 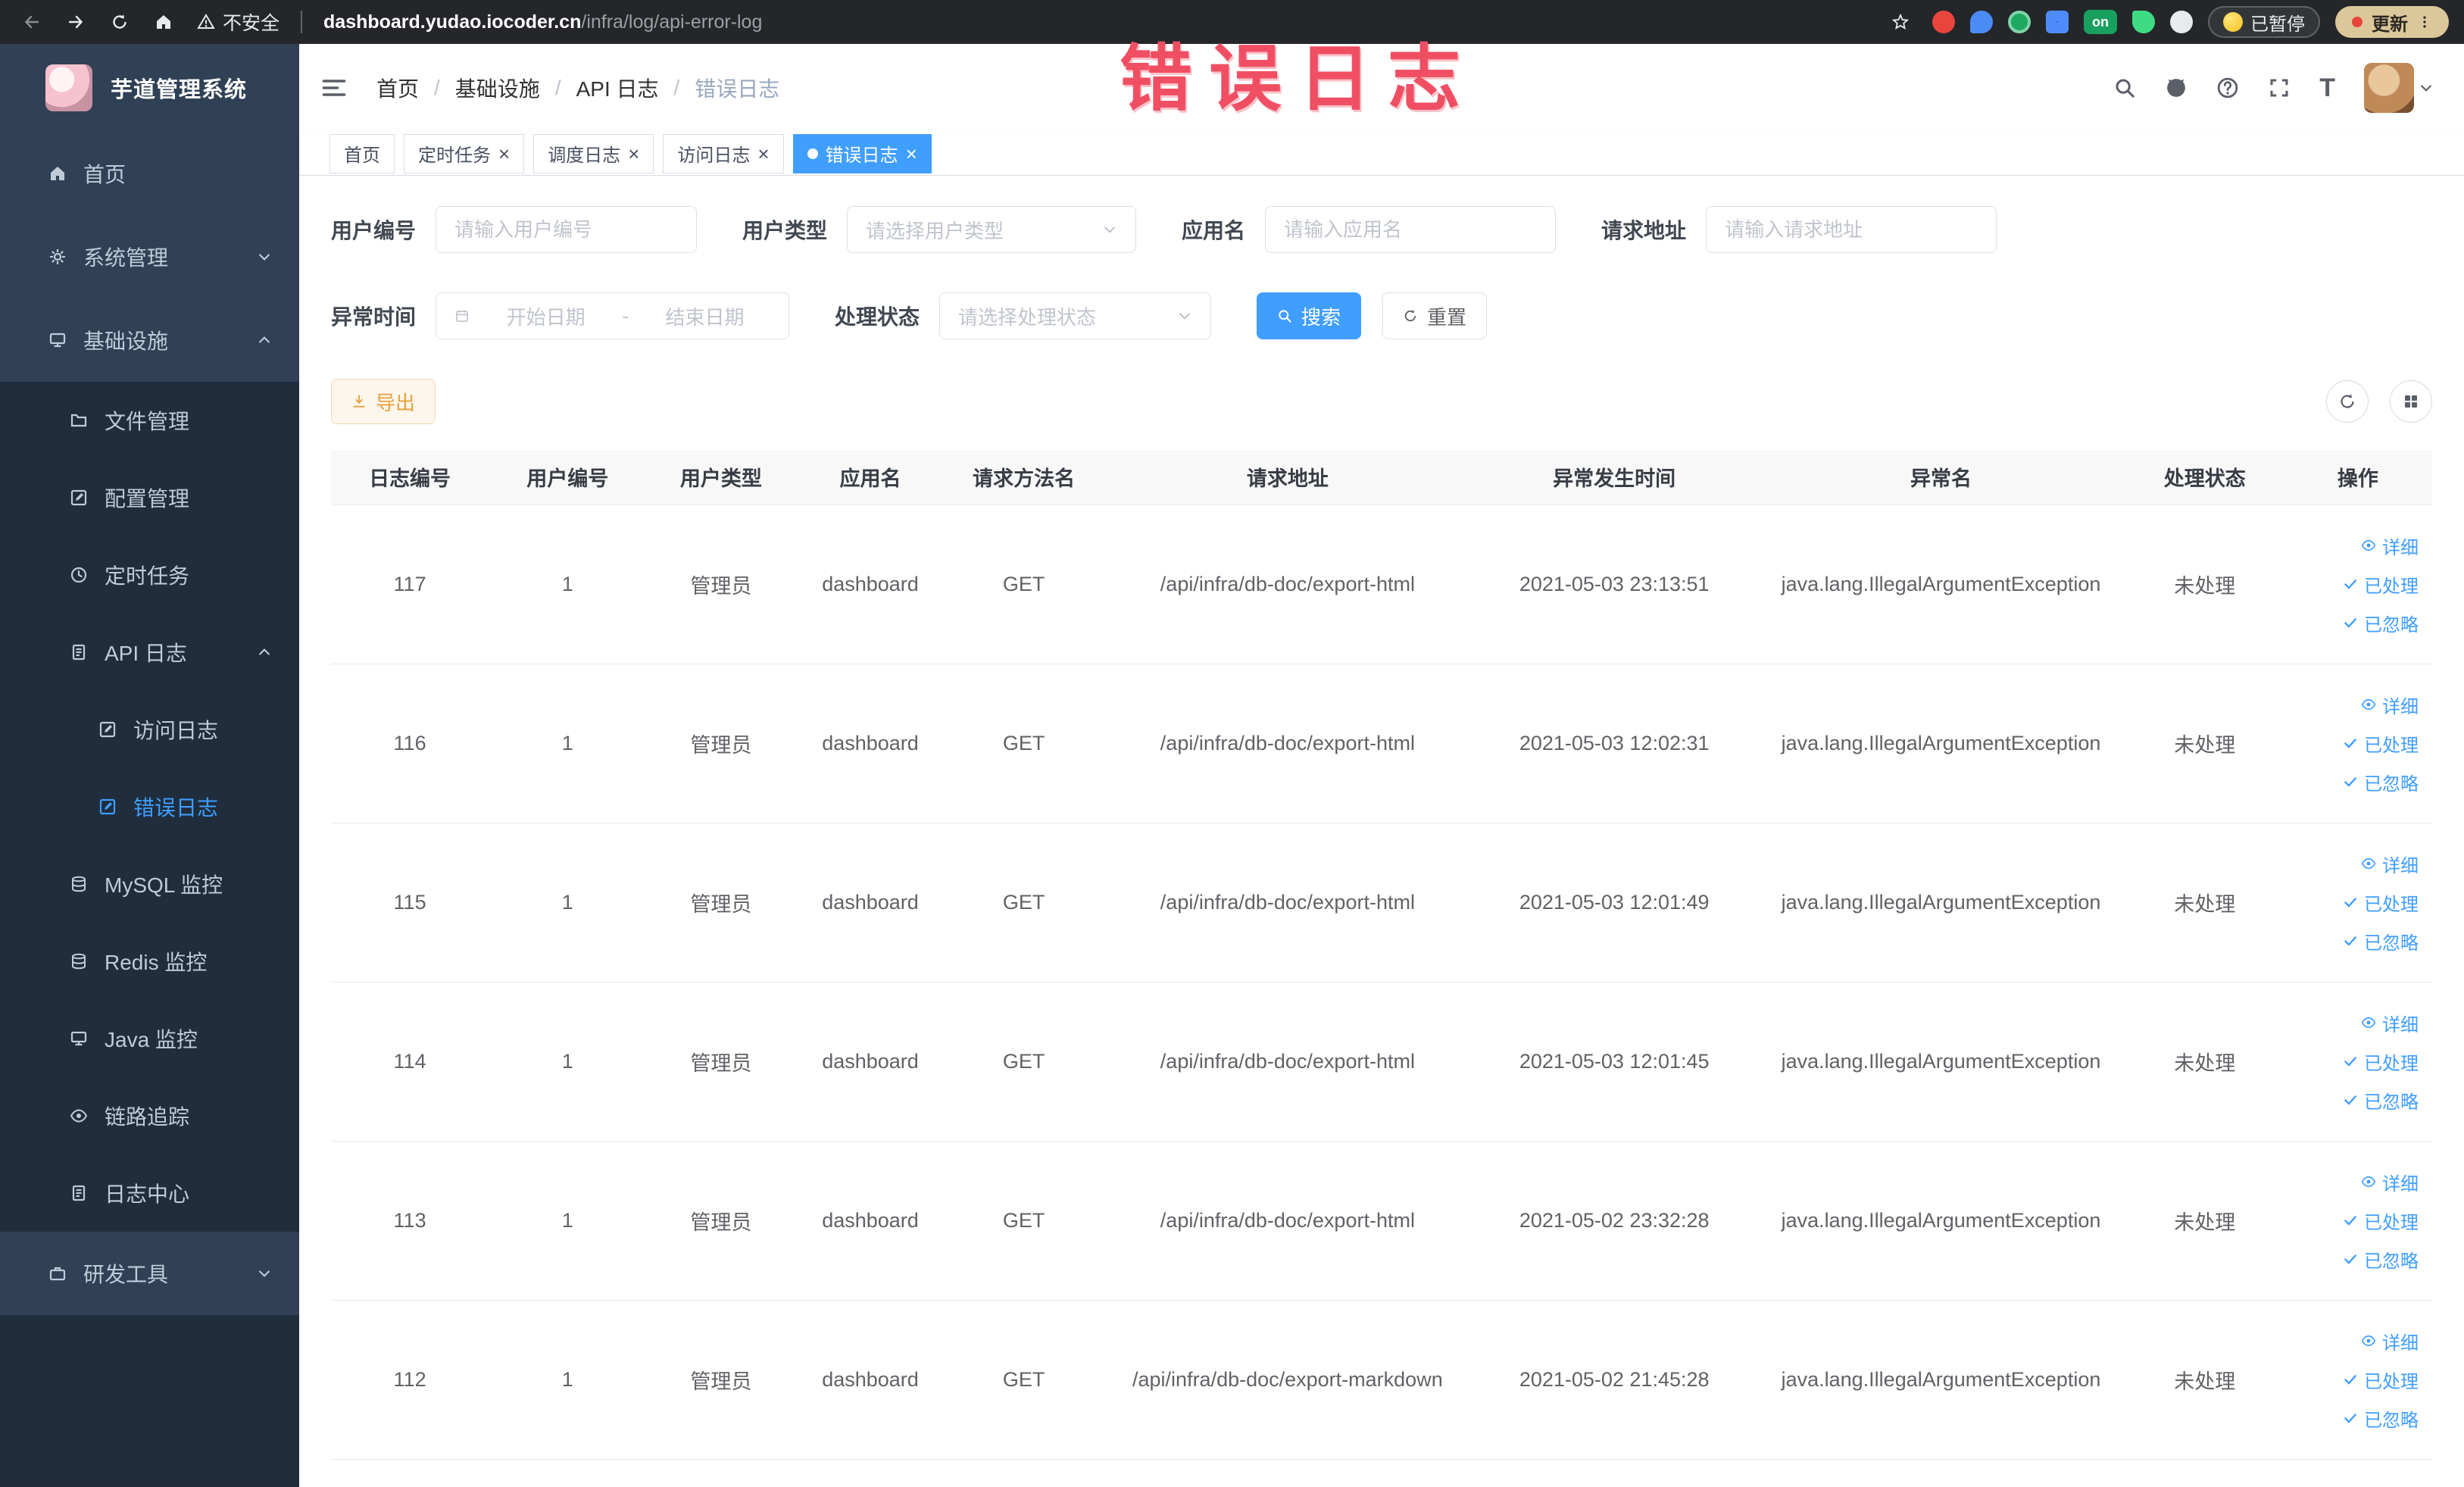 What do you see at coordinates (79, 652) in the screenshot?
I see `document-icon` at bounding box center [79, 652].